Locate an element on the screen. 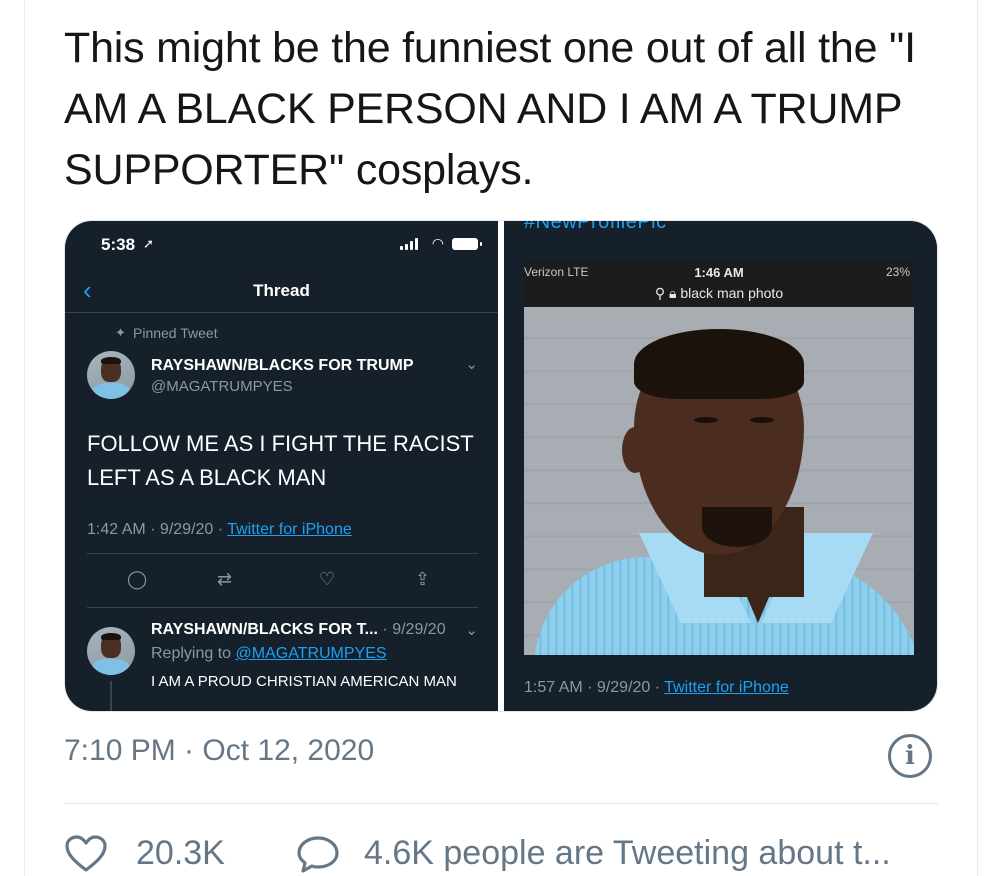 The height and width of the screenshot is (876, 1000). nav-title: Thread is located at coordinates (281, 290).